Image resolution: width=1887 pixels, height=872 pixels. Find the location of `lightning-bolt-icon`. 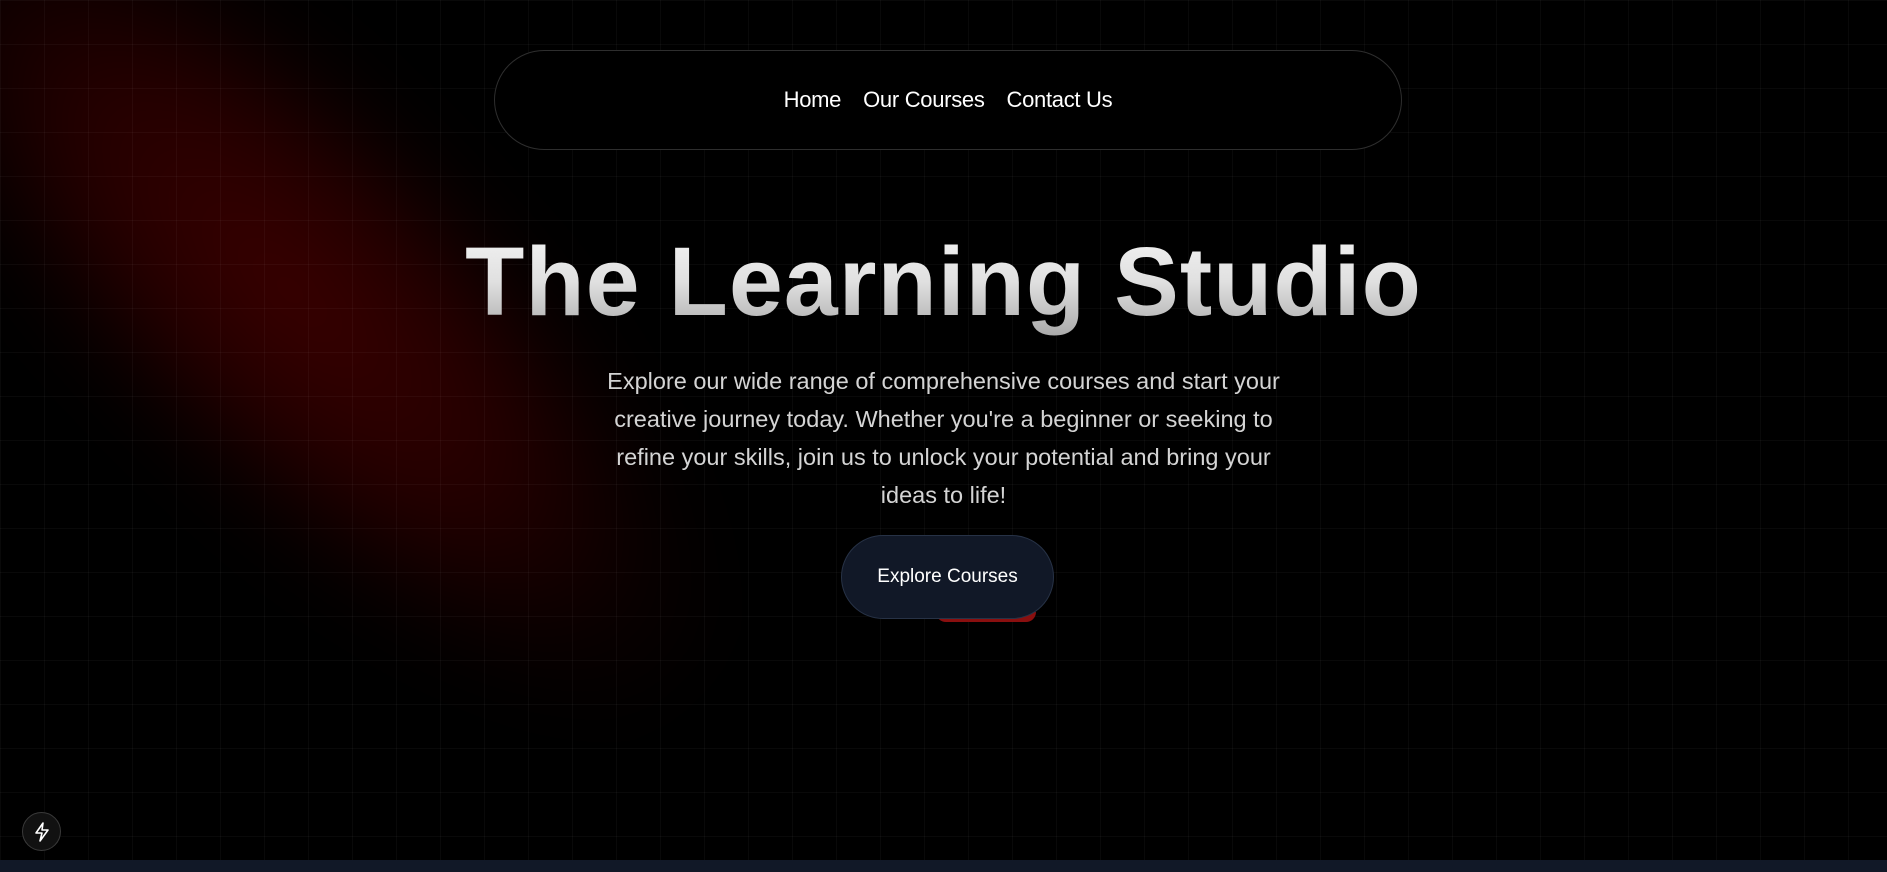

lightning-bolt-icon is located at coordinates (41, 831).